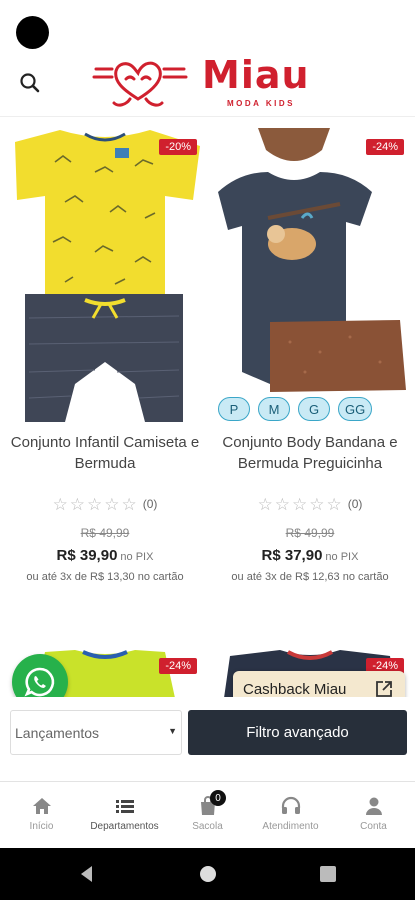 The image size is (415, 900). I want to click on discount-badge: -20%, so click(178, 147).